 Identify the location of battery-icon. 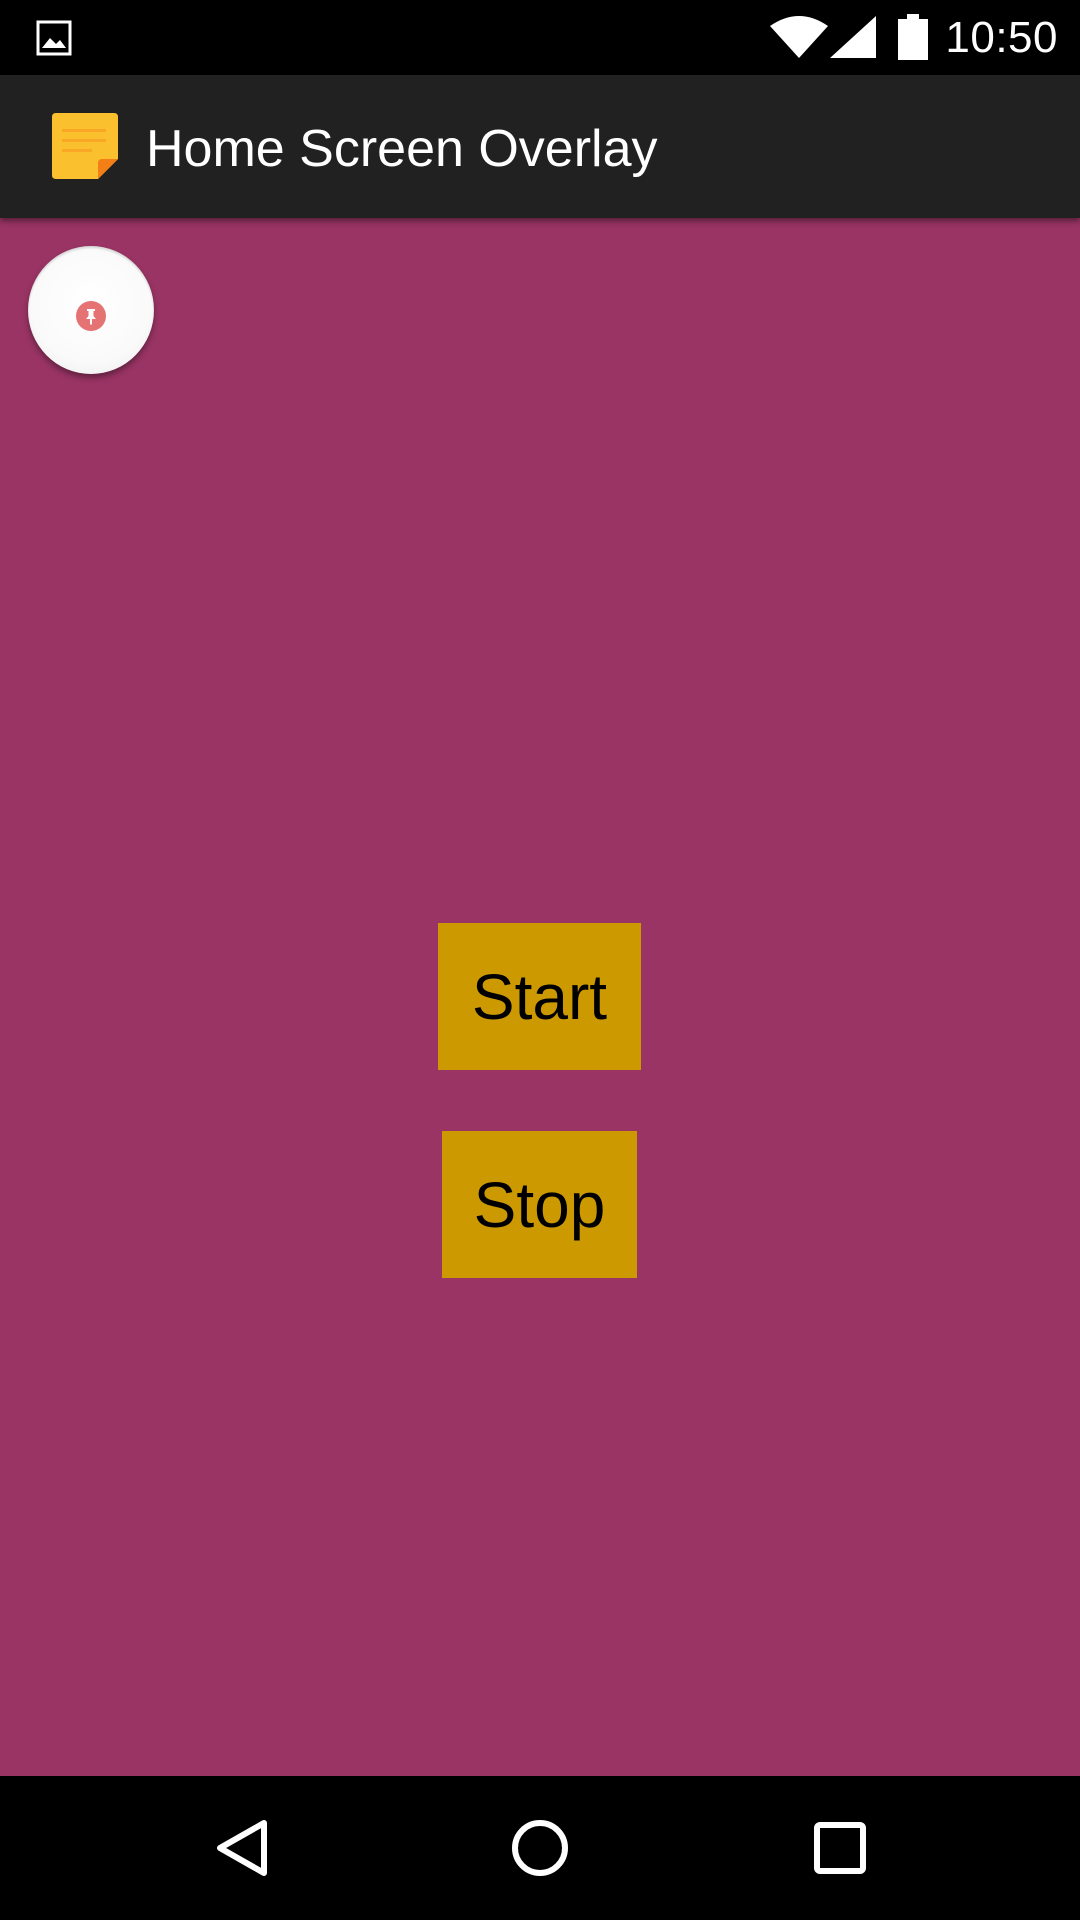
(913, 37).